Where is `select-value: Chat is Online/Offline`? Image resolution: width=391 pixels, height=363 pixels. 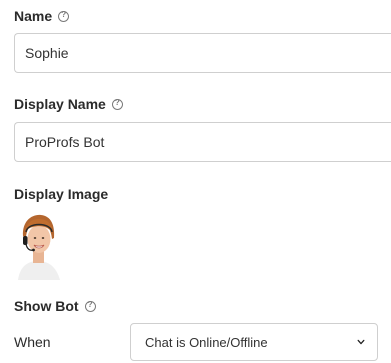 select-value: Chat is Online/Offline is located at coordinates (206, 342).